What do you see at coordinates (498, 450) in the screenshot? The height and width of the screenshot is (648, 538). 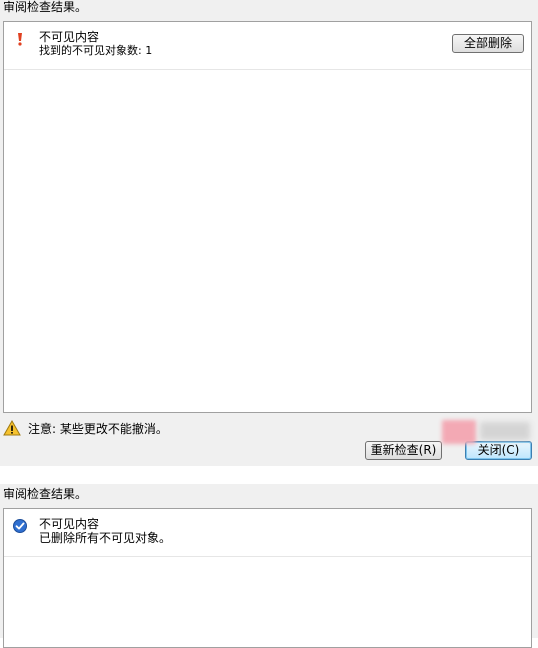 I see `close-button: 关闭(C)` at bounding box center [498, 450].